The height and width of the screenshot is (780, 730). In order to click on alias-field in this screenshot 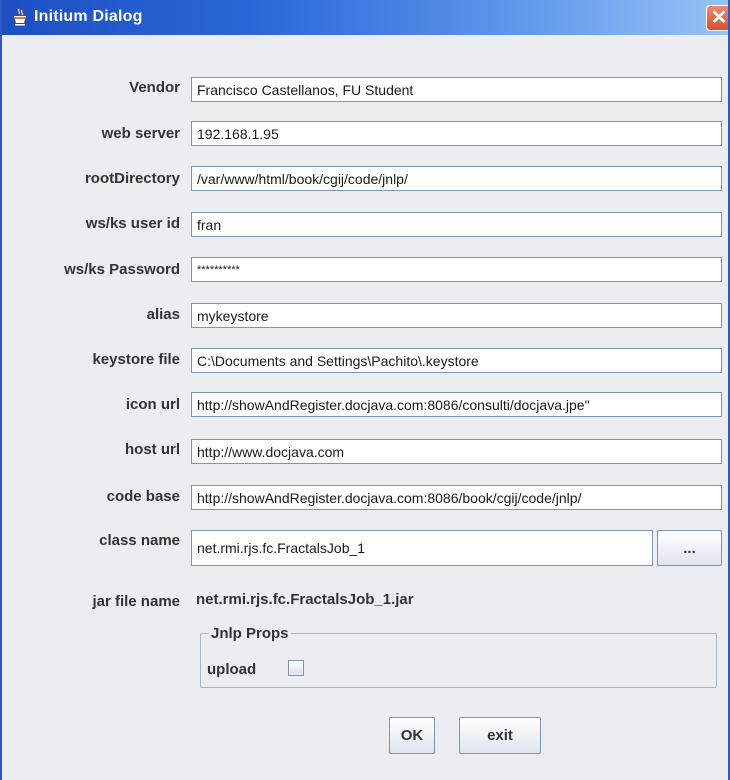, I will do `click(456, 315)`.